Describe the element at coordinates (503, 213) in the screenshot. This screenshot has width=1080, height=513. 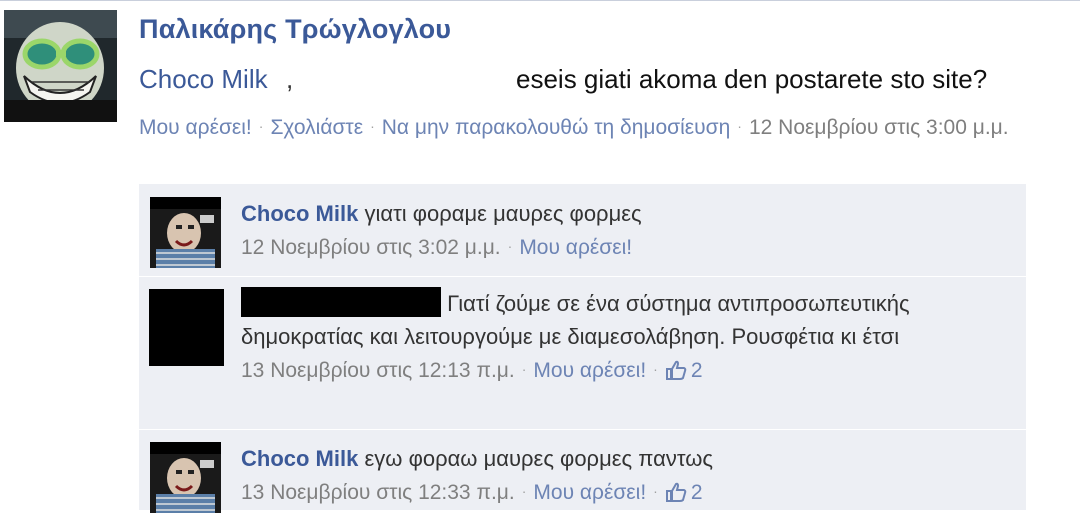
I see `comment-text: γιατι φοραμε μαυρες φορμες` at that location.